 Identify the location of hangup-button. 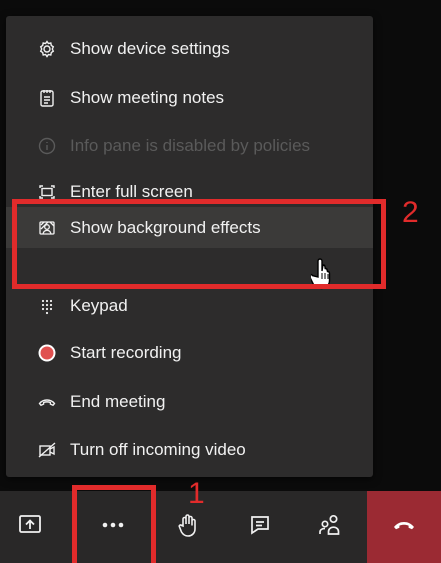
(404, 527).